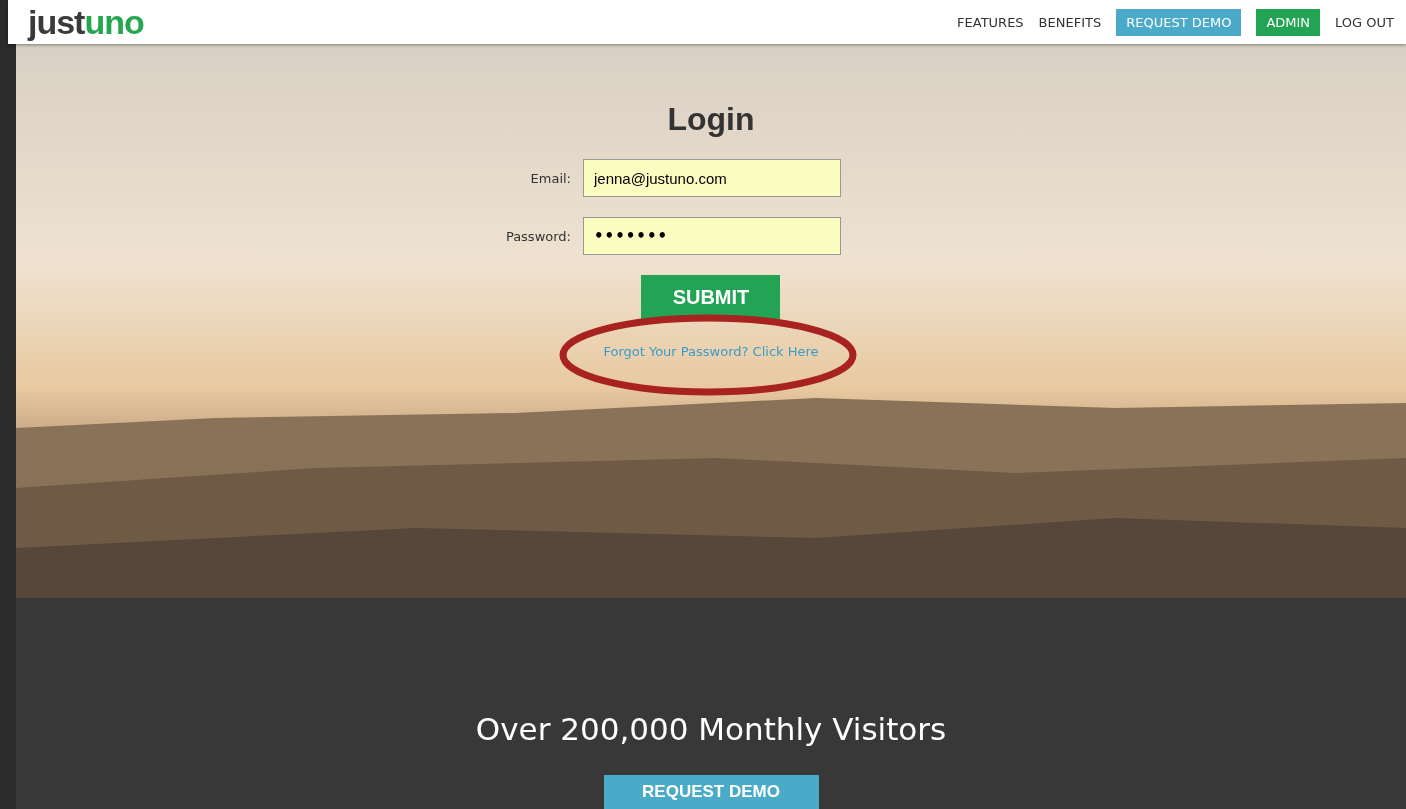 Image resolution: width=1406 pixels, height=809 pixels. I want to click on field-label: Email:, so click(550, 178).